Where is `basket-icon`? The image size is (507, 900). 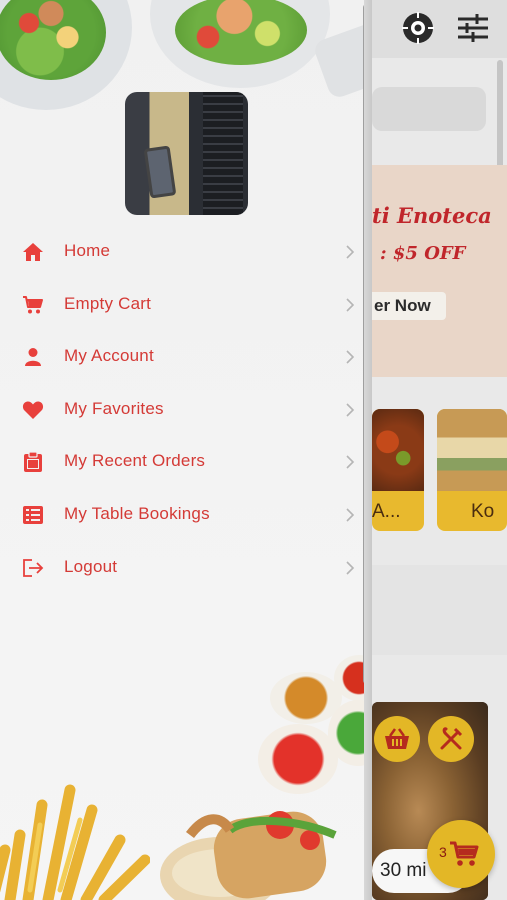
basket-icon is located at coordinates (397, 738).